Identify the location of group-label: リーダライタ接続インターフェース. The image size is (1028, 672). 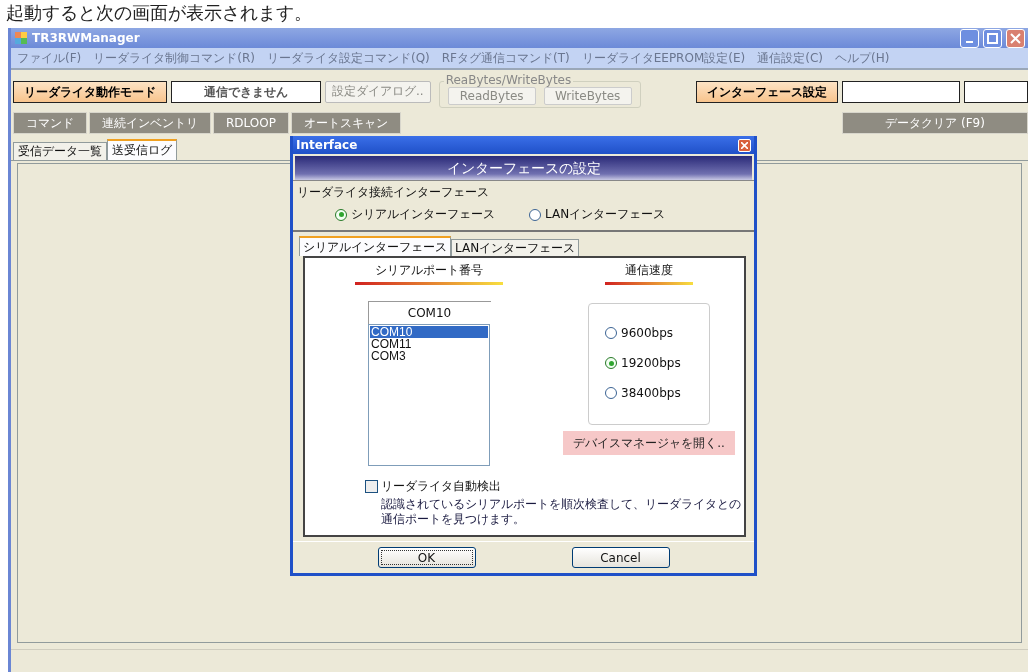
(523, 190).